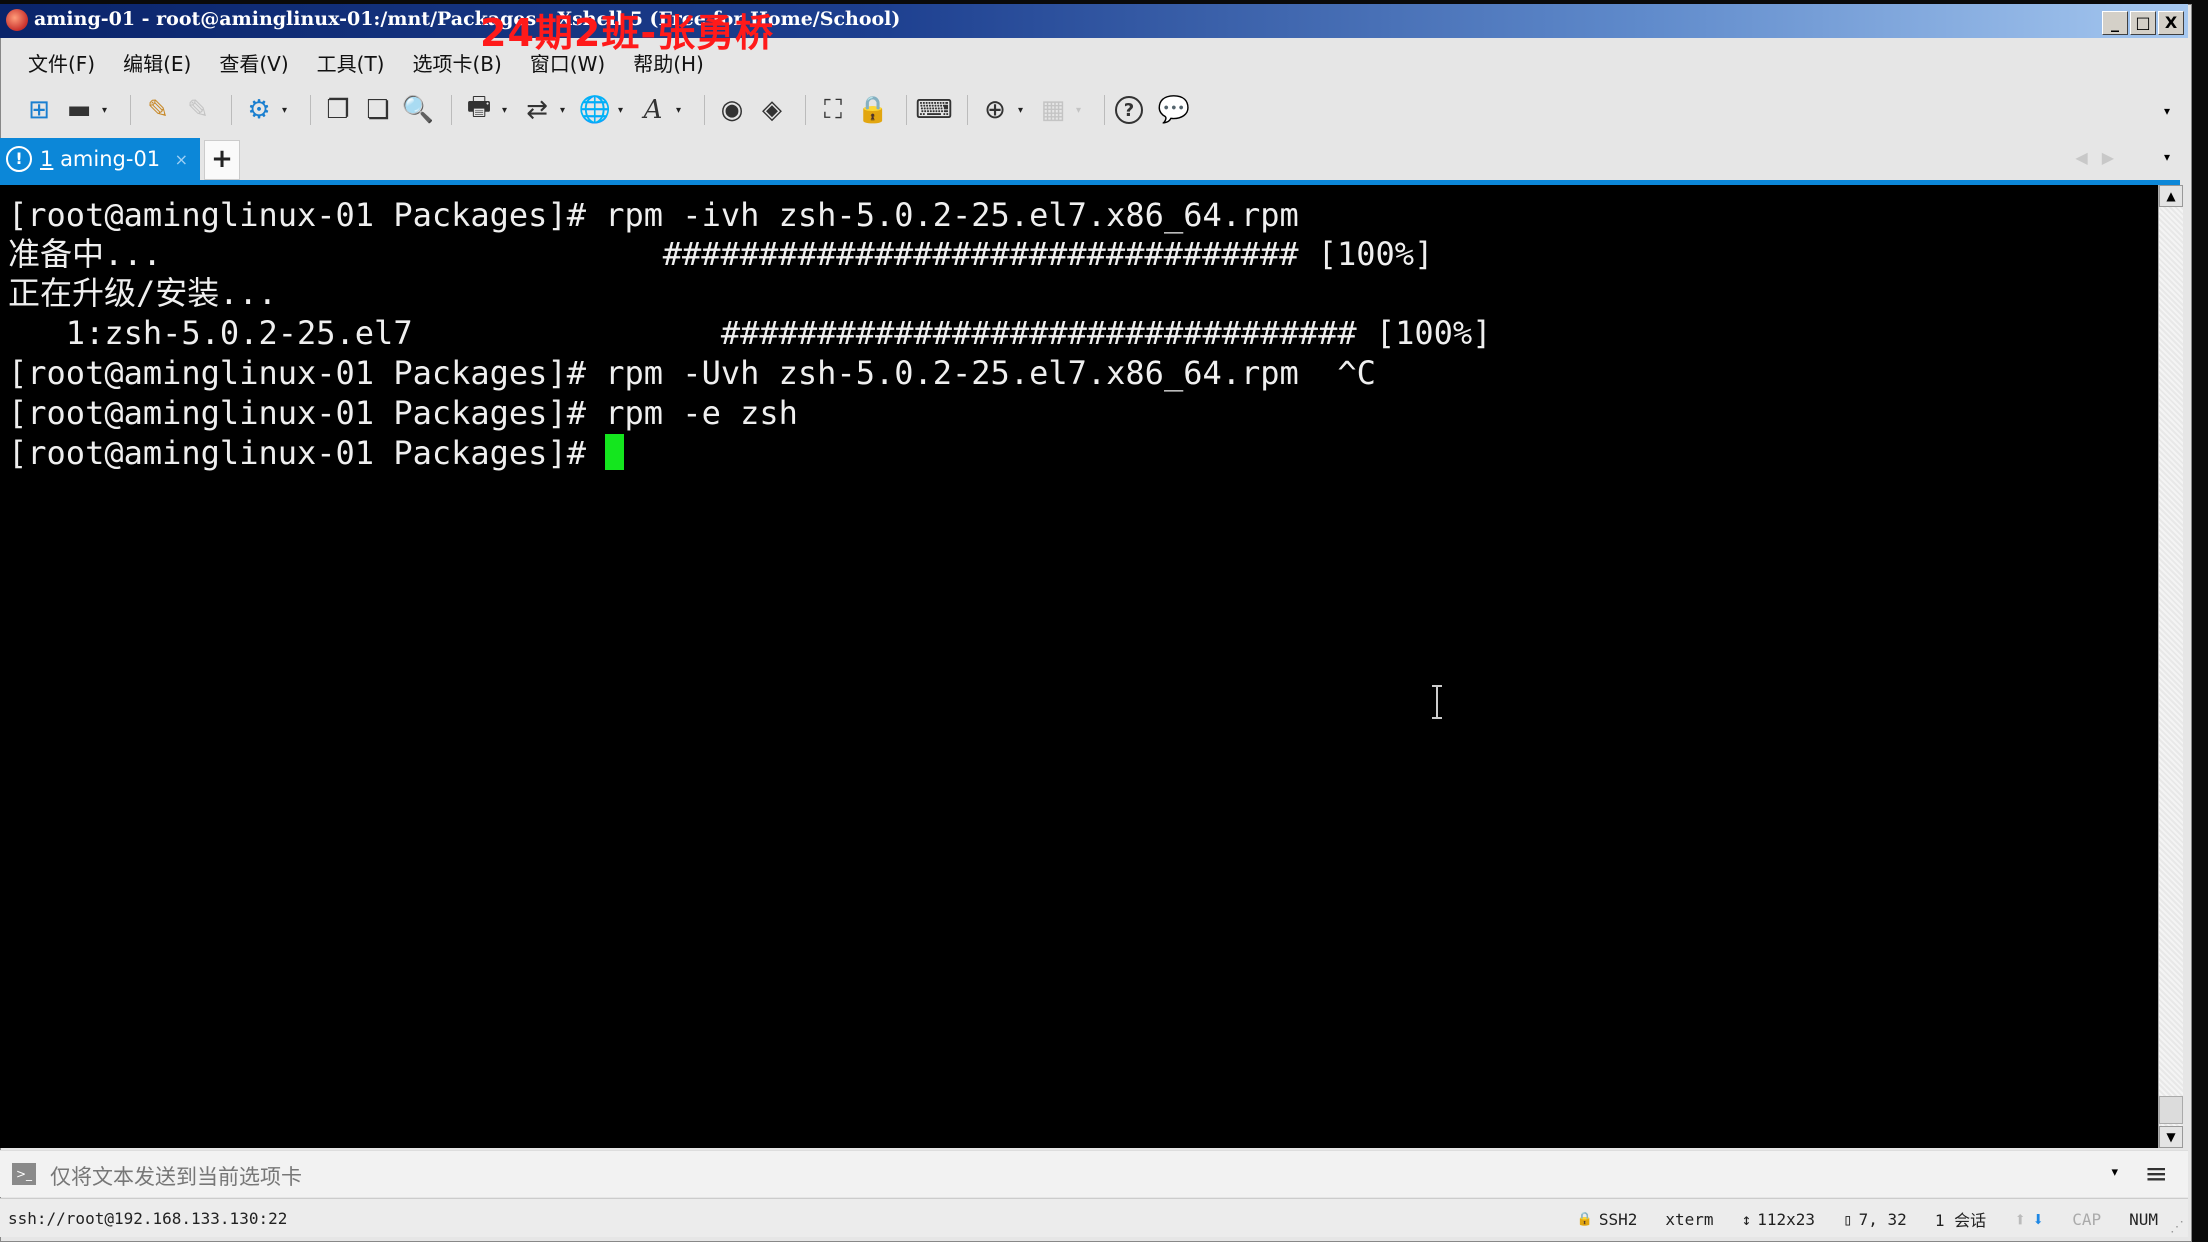  I want to click on send-target-label: 仅将文本发送到当前选项卡, so click(176, 1176).